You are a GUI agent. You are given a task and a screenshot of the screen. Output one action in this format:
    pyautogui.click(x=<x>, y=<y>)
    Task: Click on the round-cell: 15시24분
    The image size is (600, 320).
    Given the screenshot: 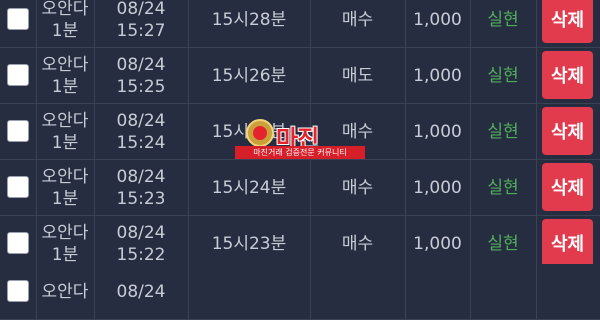 What is the action you would take?
    pyautogui.click(x=249, y=188)
    